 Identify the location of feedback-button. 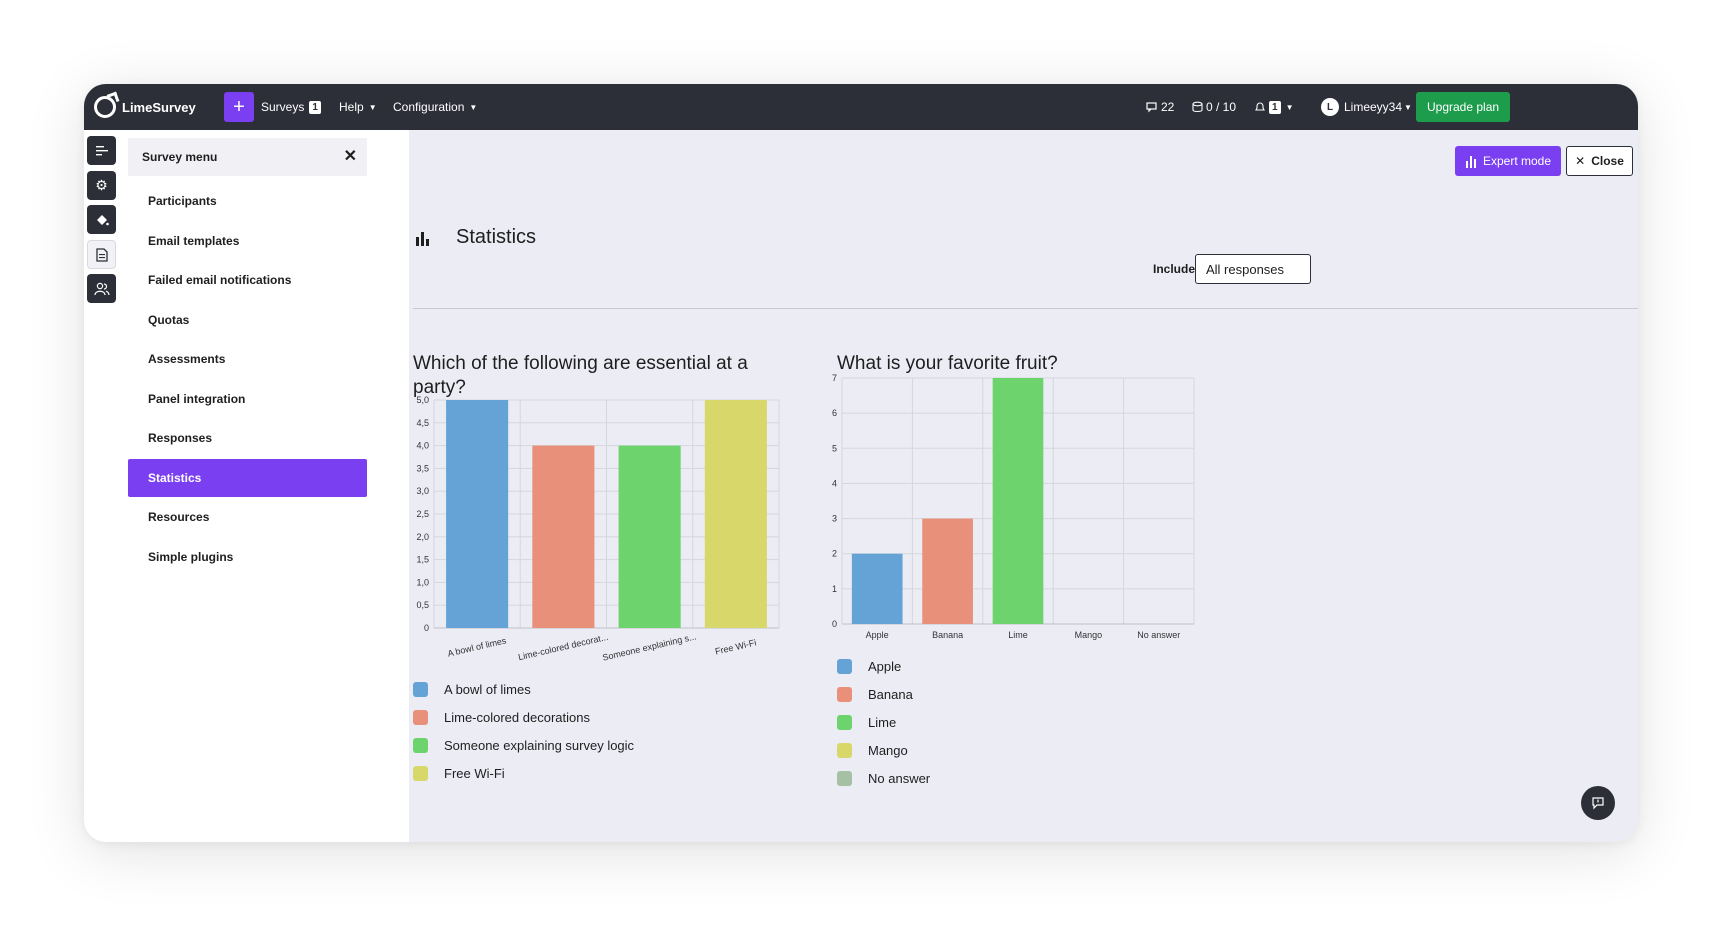
(1598, 803).